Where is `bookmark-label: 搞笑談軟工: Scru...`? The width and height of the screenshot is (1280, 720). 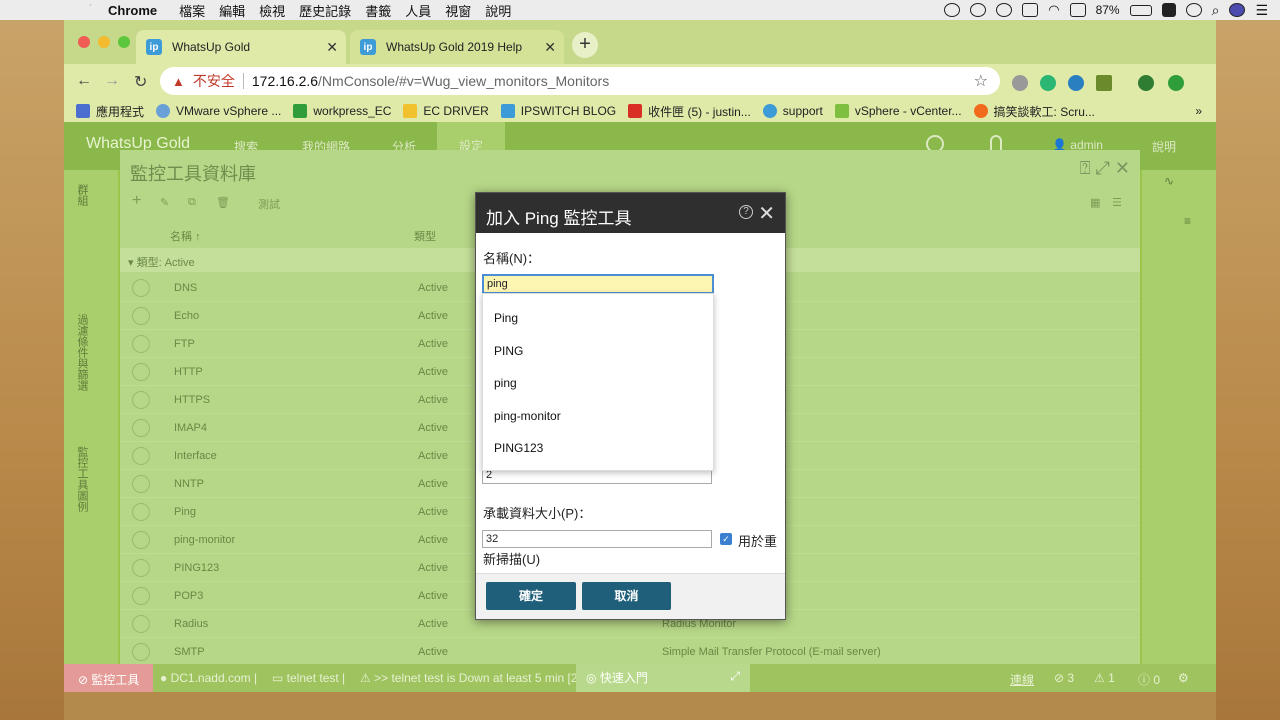
bookmark-label: 搞笑談軟工: Scru... is located at coordinates (1044, 111).